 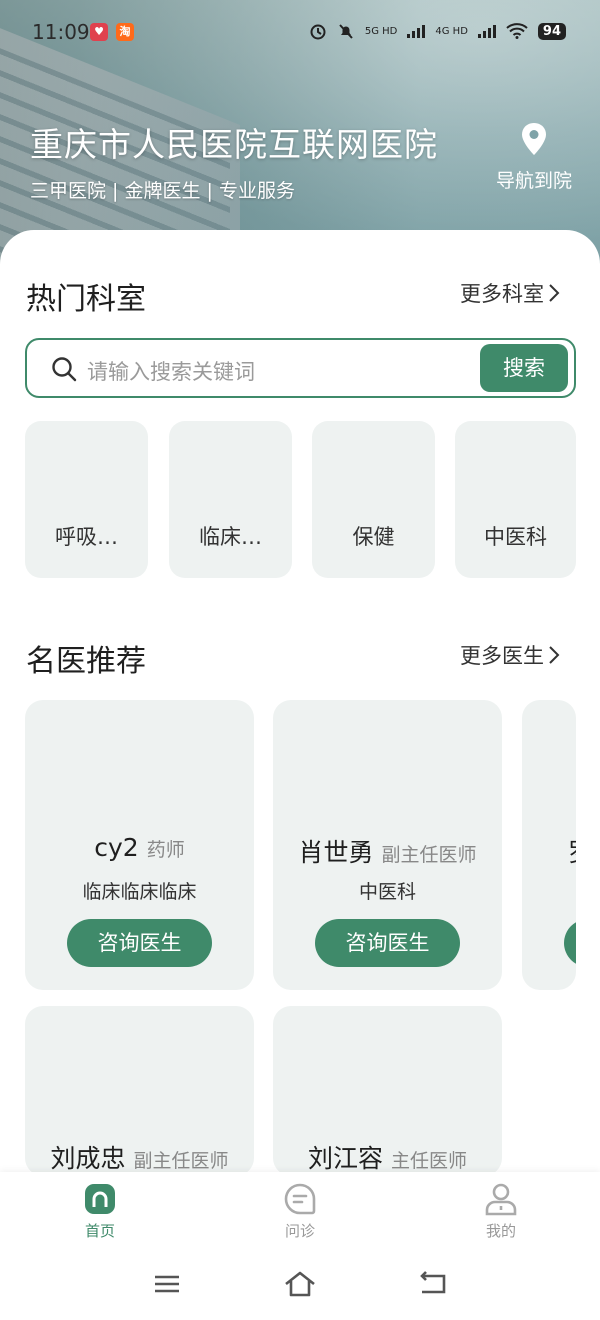 I want to click on tab-home: 首页, so click(x=100, y=1211).